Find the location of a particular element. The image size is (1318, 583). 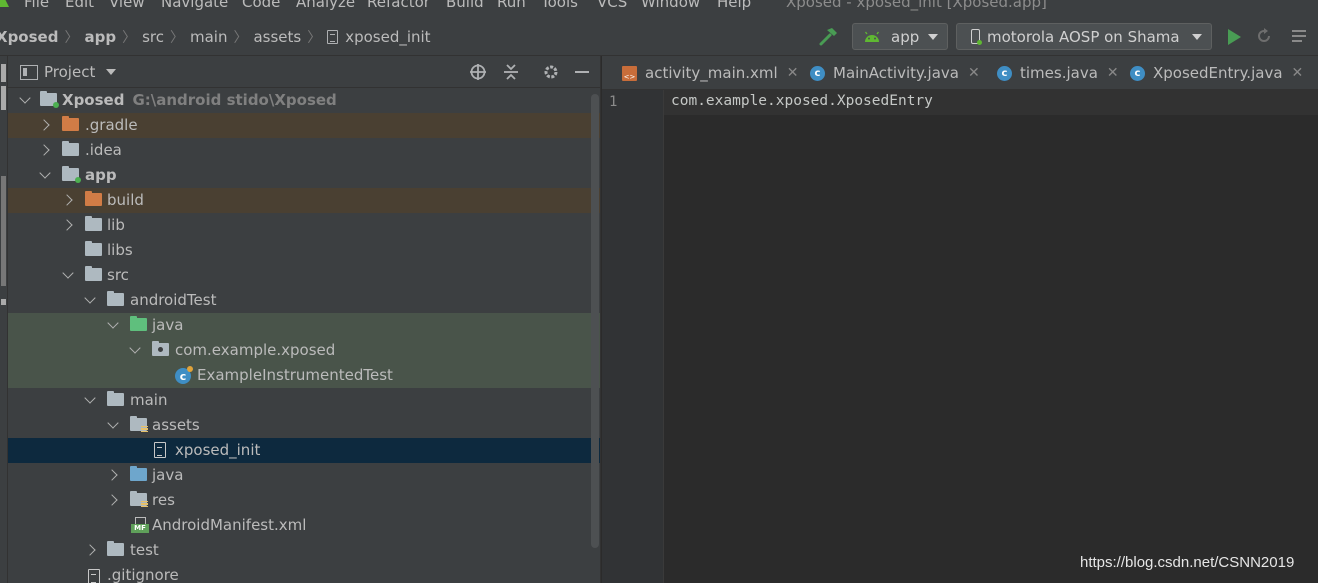

locate-icon is located at coordinates (478, 72).